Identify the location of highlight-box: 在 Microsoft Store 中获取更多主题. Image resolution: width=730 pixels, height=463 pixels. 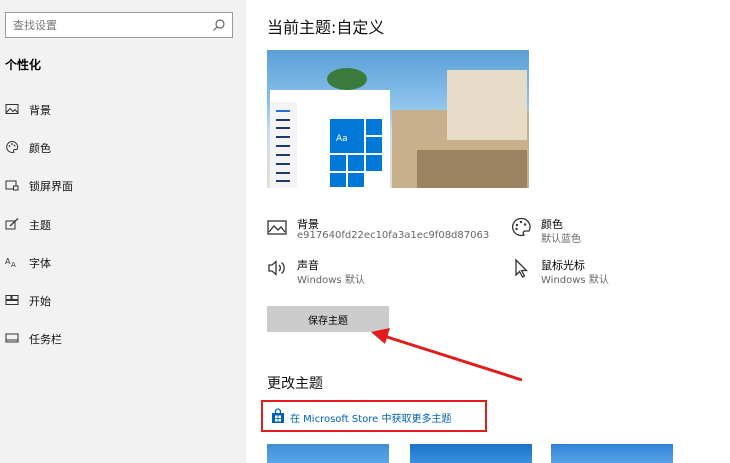
(374, 416).